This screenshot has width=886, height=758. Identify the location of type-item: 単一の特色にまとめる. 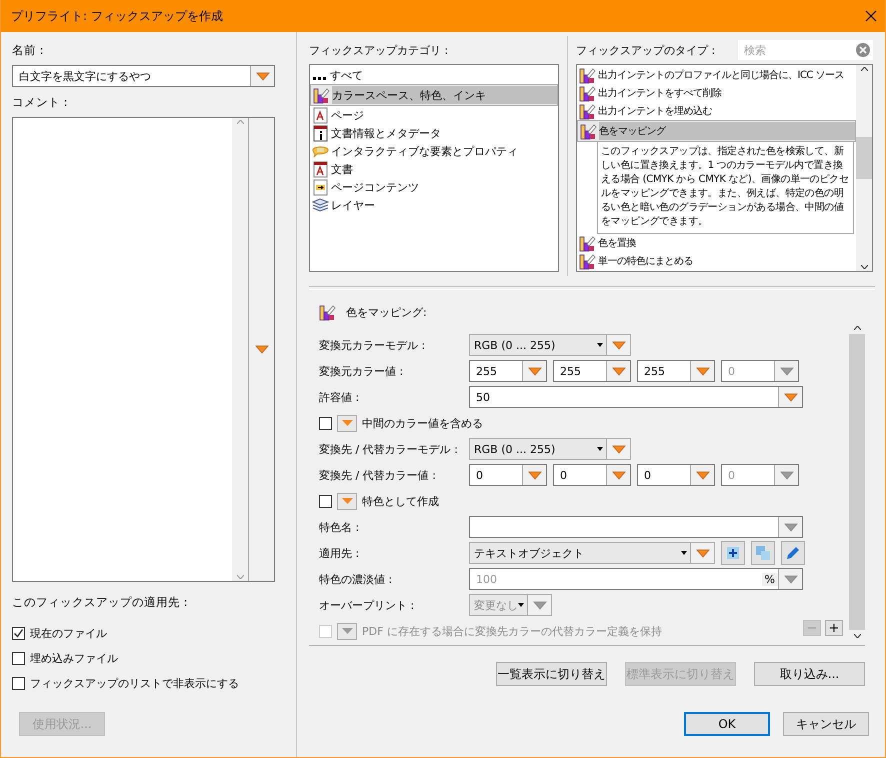
(727, 261).